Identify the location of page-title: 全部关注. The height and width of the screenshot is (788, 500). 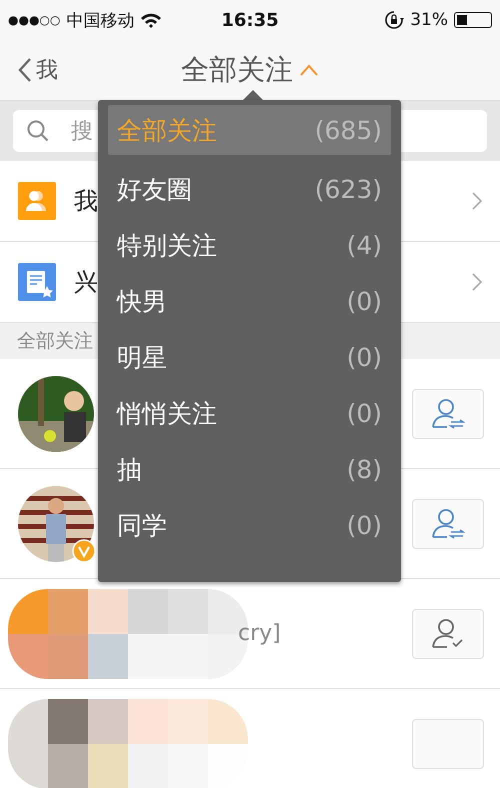
(237, 70).